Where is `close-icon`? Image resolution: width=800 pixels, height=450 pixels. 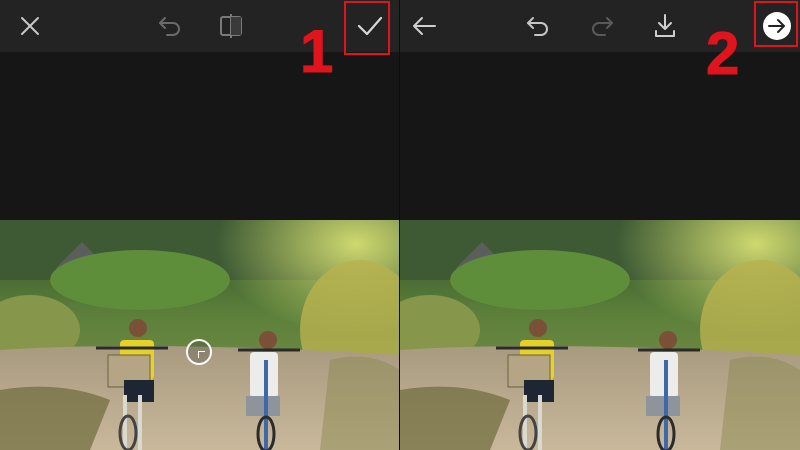 close-icon is located at coordinates (30, 26).